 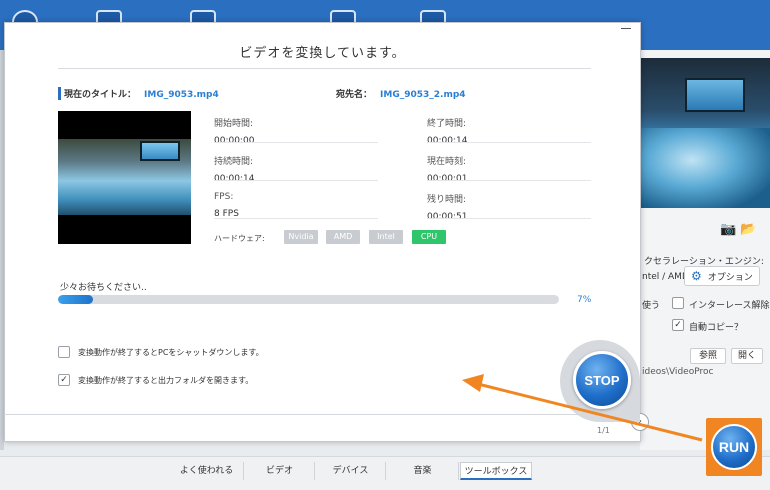 I want to click on option-button-label: オプション, so click(x=730, y=277).